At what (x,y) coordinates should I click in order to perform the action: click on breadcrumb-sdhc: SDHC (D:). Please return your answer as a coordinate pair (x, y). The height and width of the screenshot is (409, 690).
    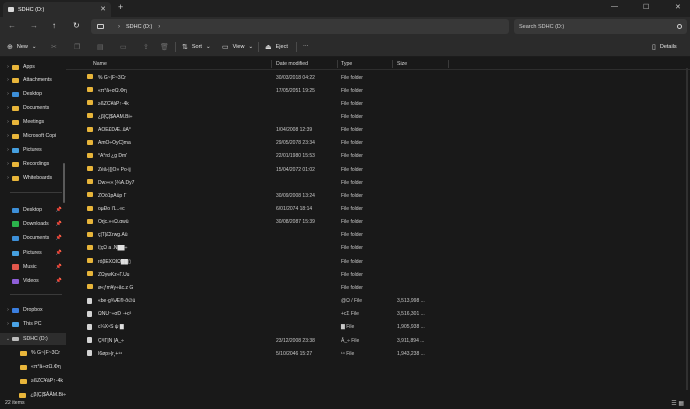
    Looking at the image, I should click on (139, 27).